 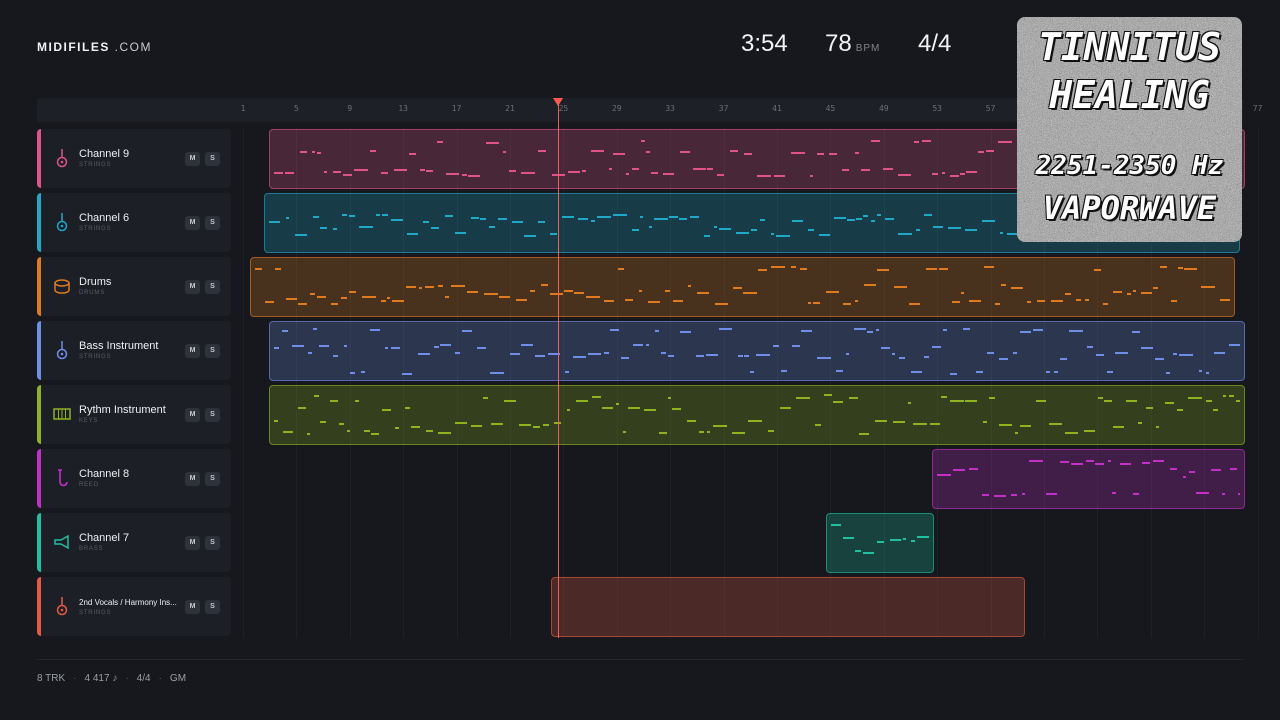 What do you see at coordinates (134, 542) in the screenshot?
I see `track-header: Channel 7 BRASS M S` at bounding box center [134, 542].